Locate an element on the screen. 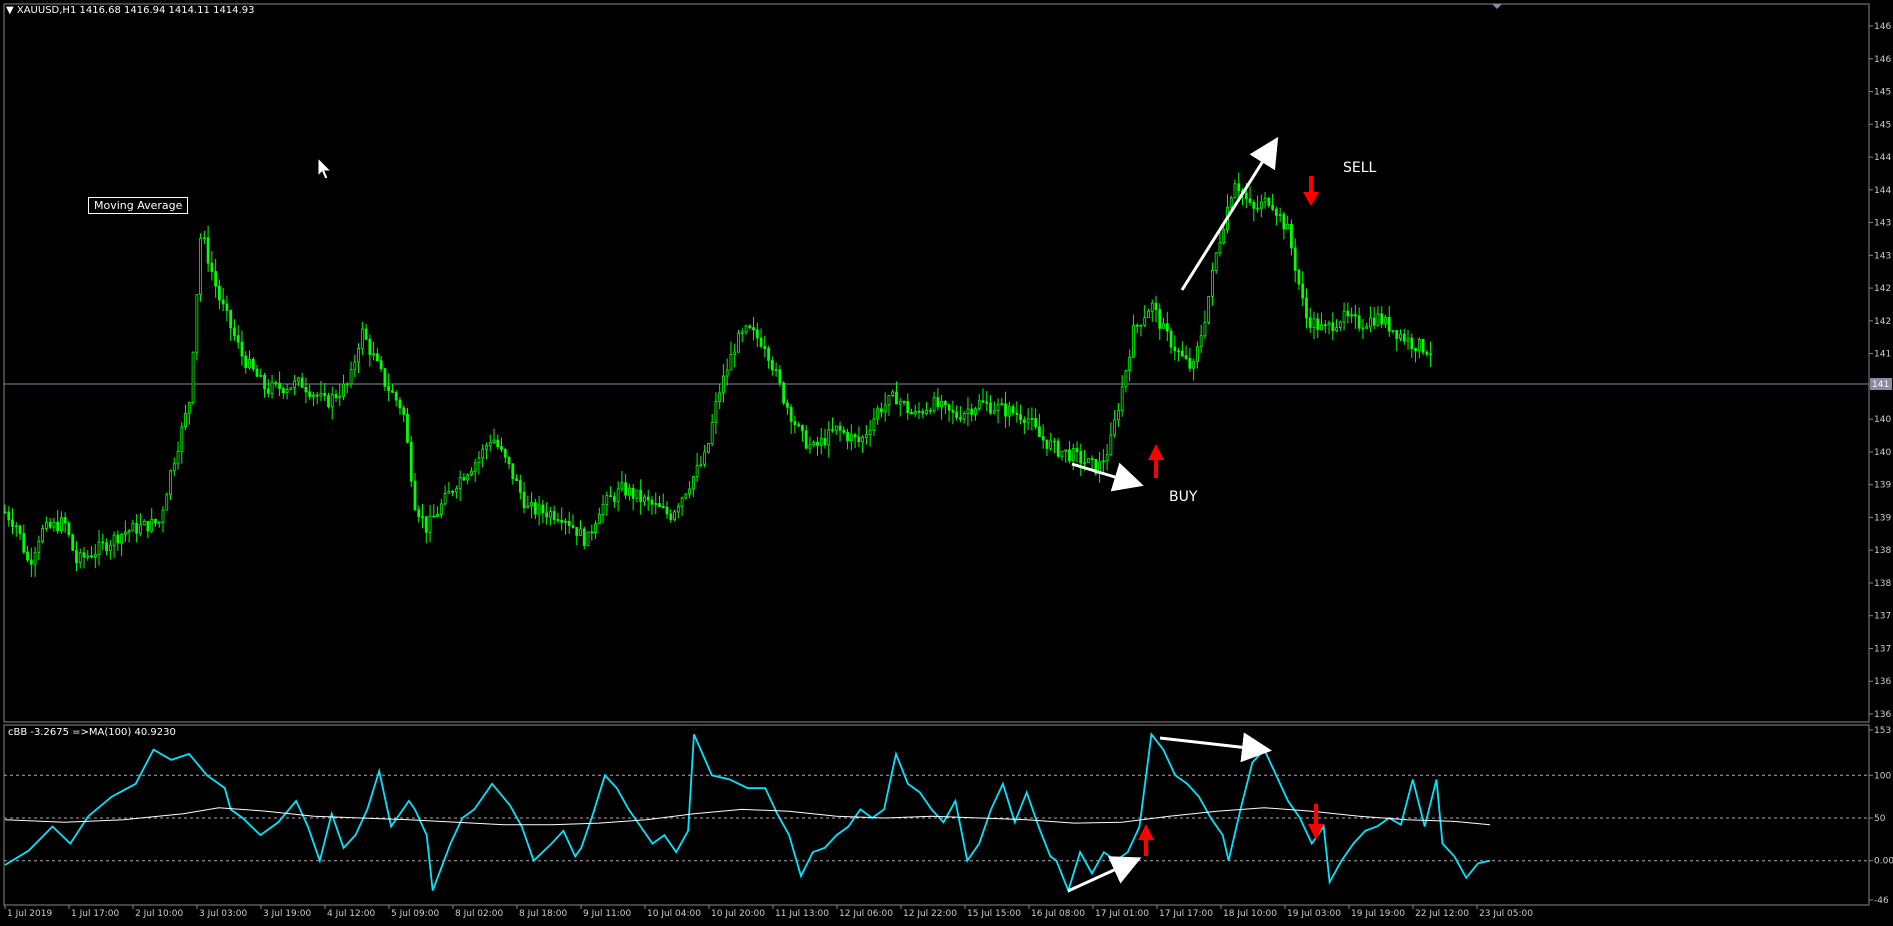 The width and height of the screenshot is (1893, 926). x-tick-label: 4 Jul 12:00 is located at coordinates (351, 914).